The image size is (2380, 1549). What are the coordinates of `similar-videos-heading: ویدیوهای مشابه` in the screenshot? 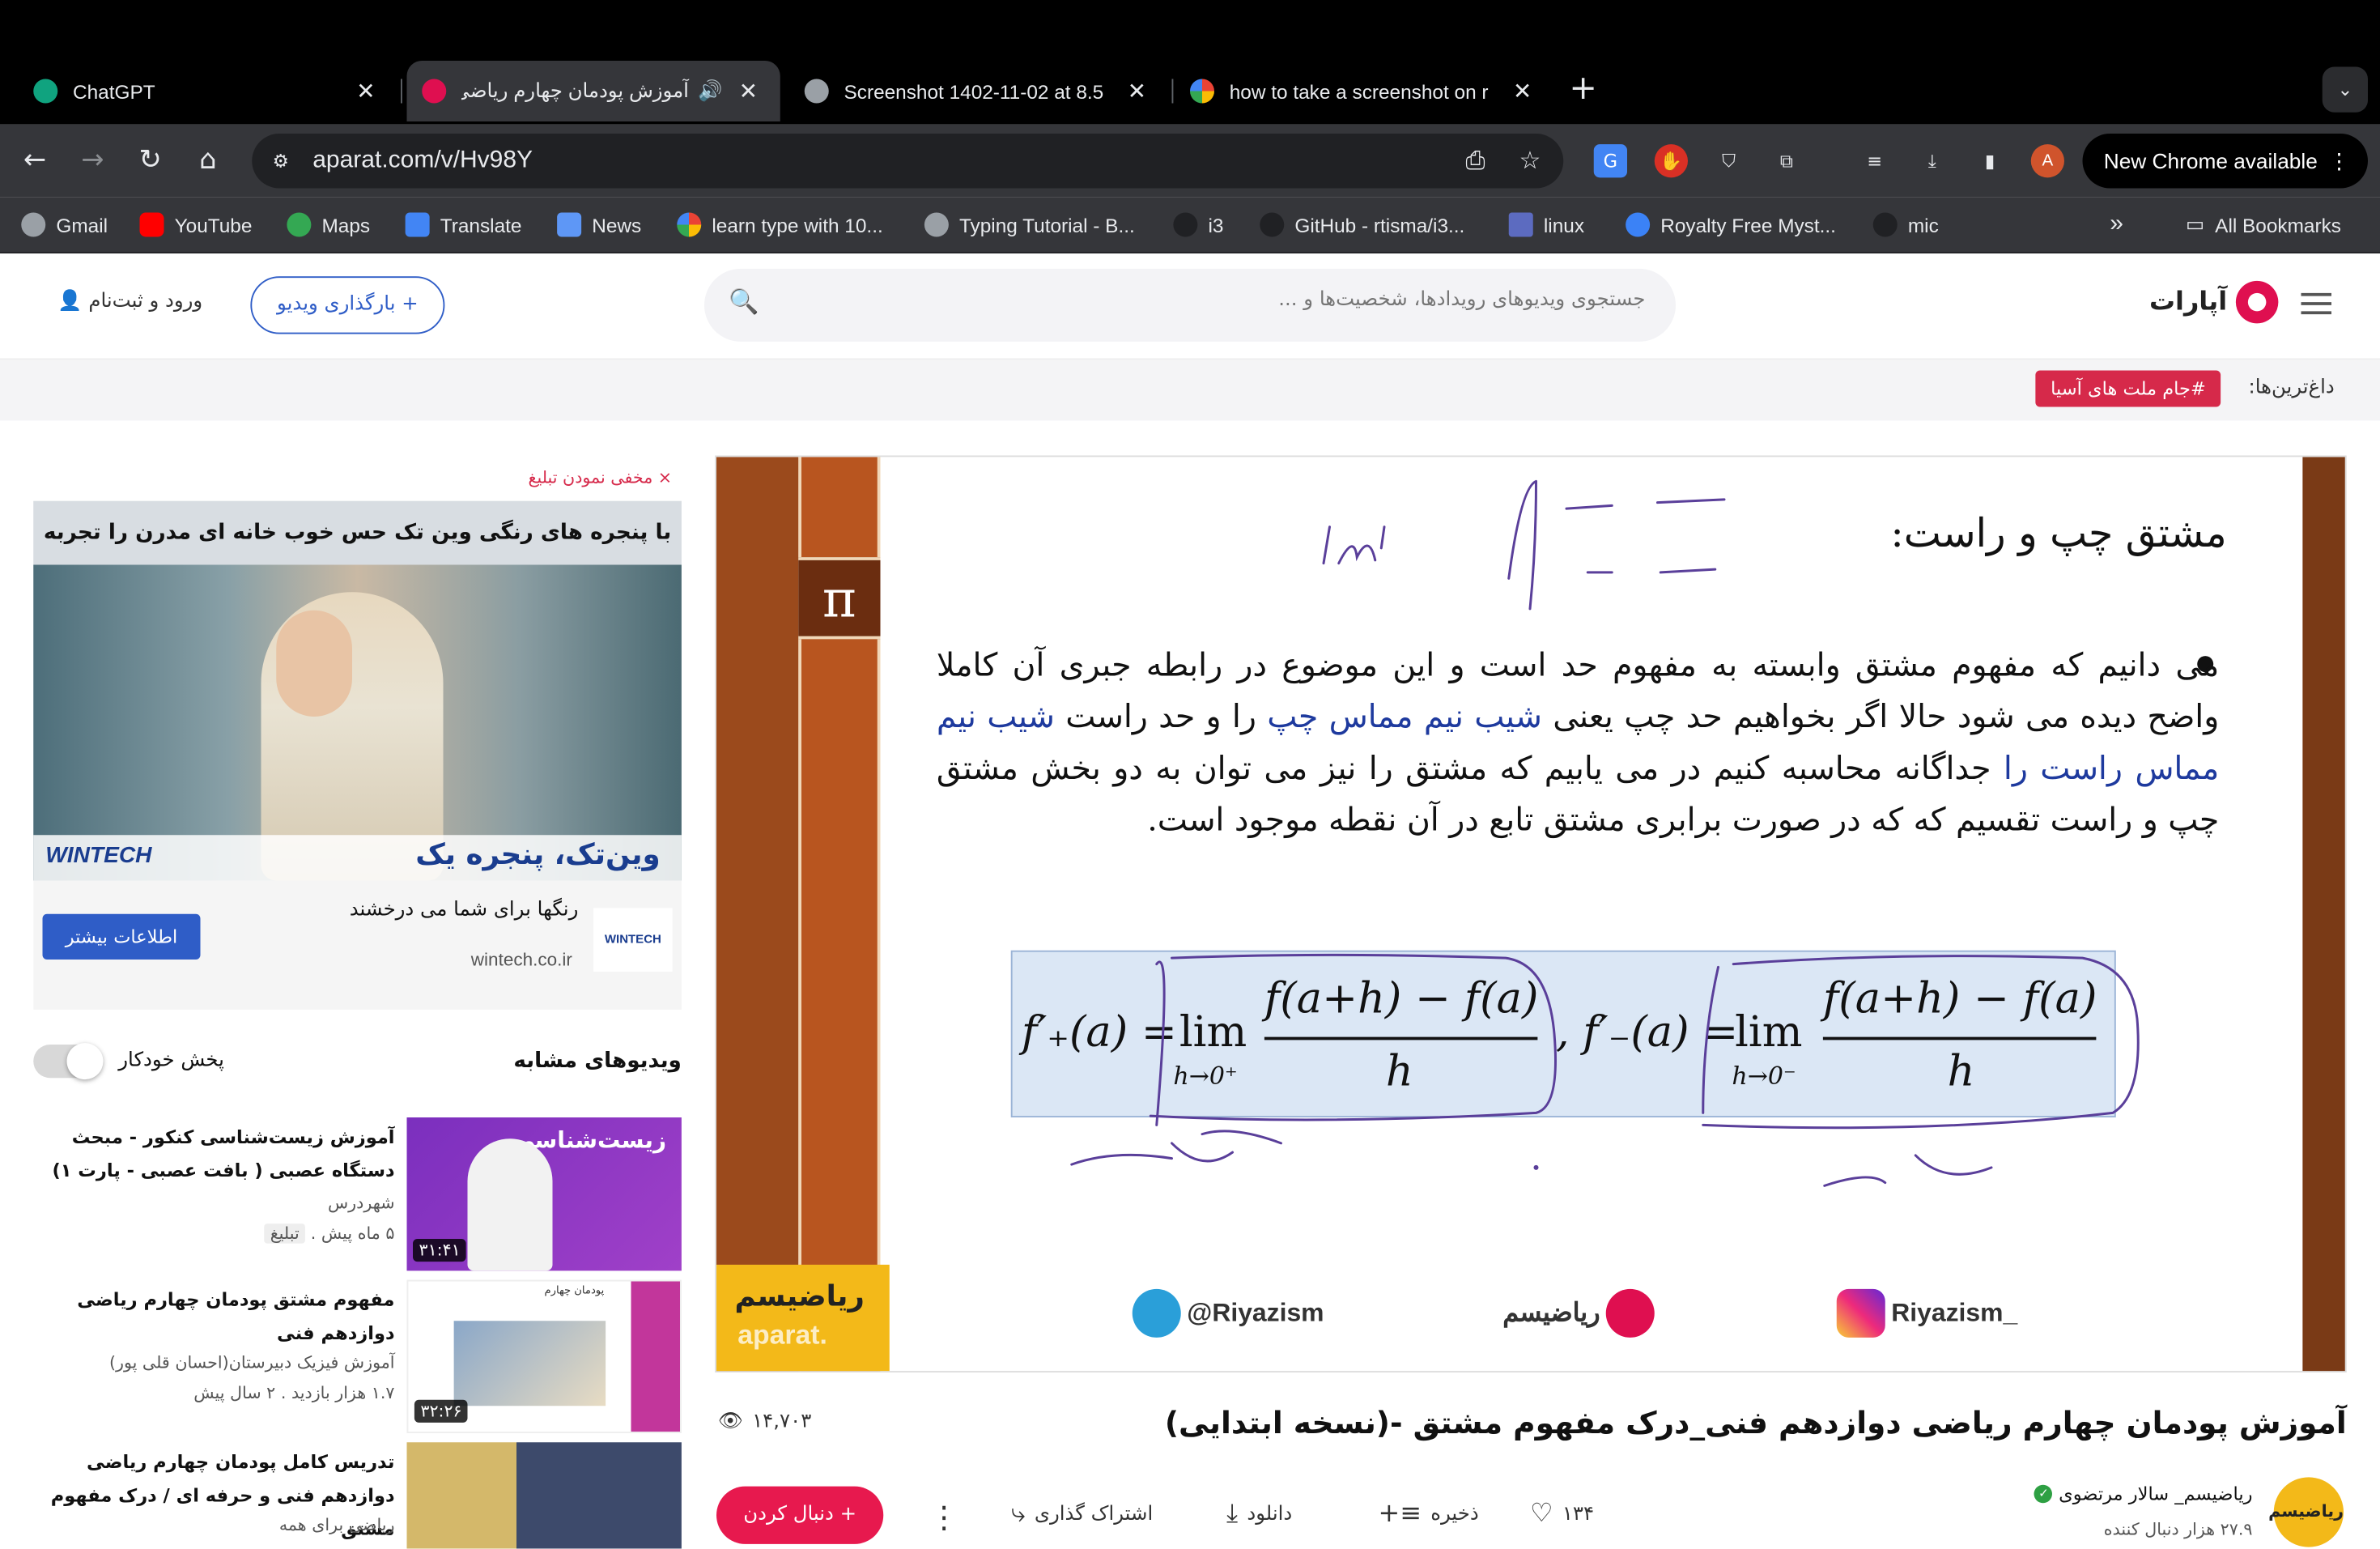 It's located at (597, 1062).